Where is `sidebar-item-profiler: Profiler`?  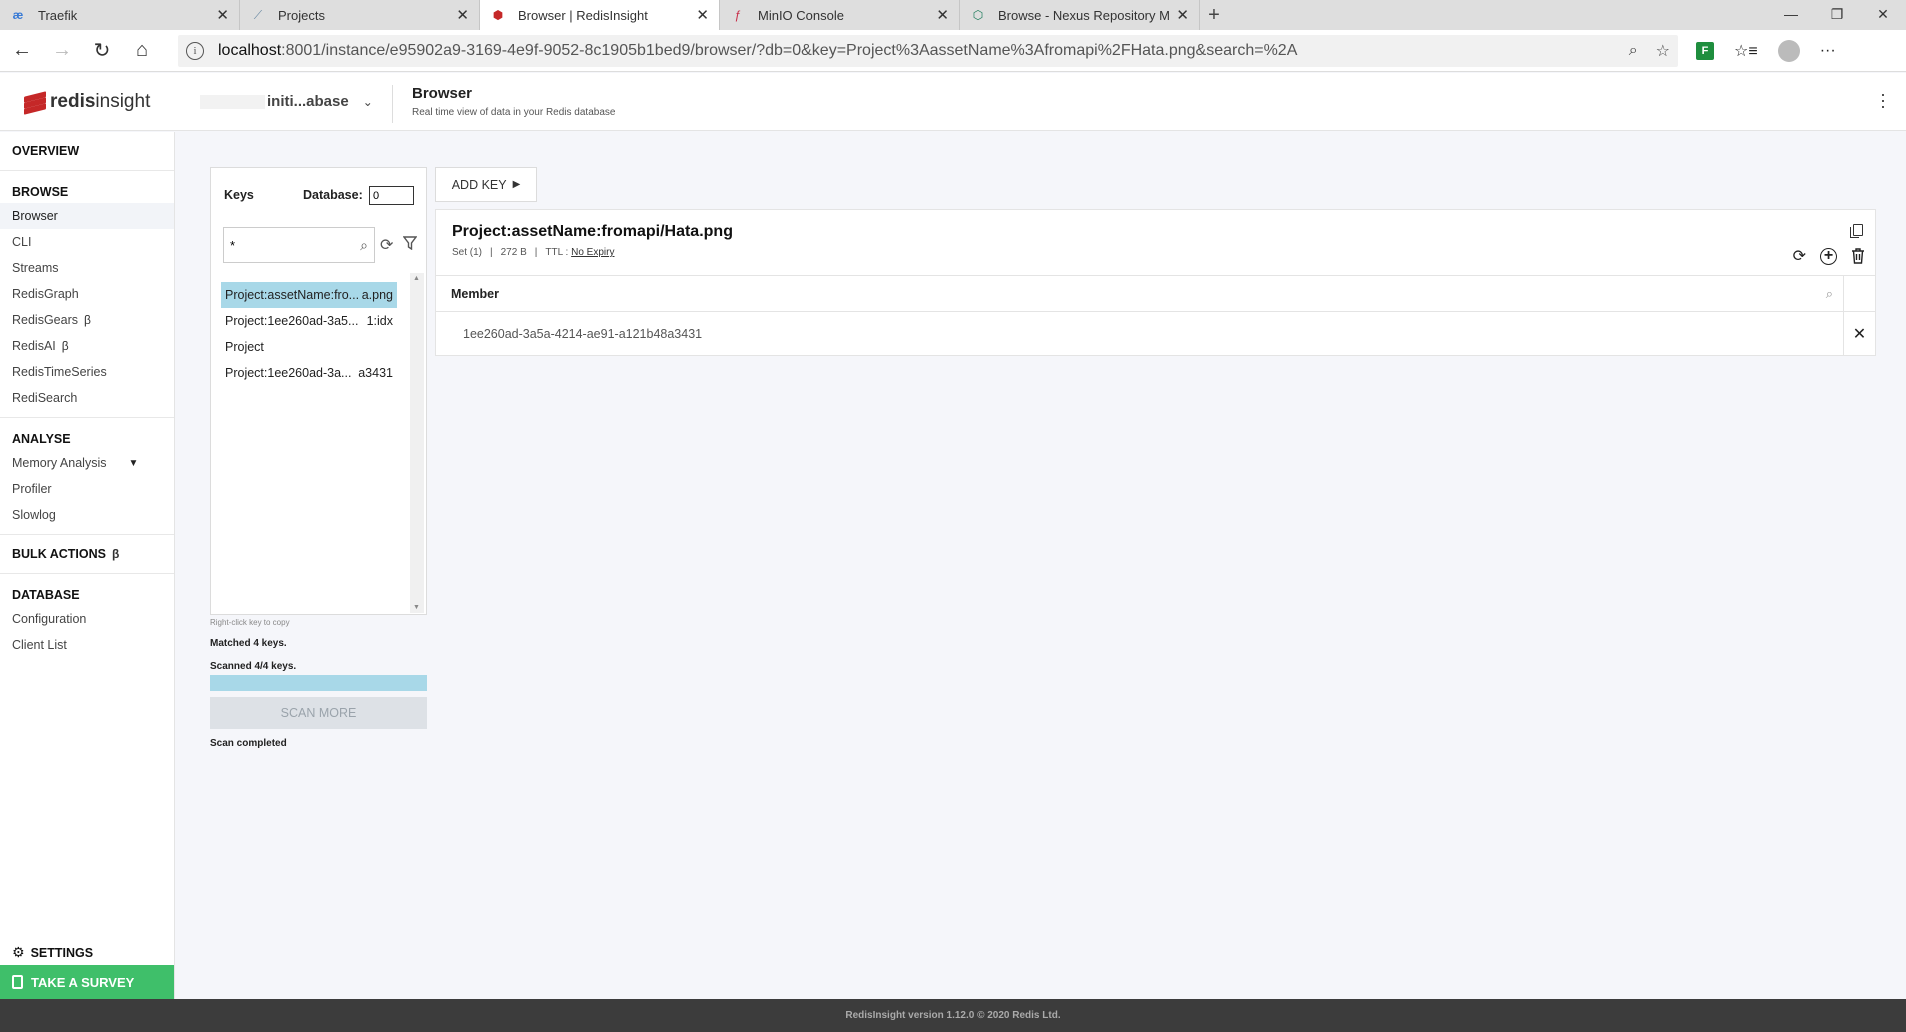
sidebar-item-profiler: Profiler is located at coordinates (87, 489).